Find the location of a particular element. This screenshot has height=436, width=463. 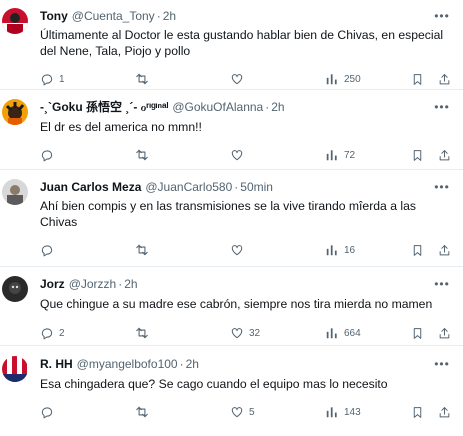

display-name: R. HH is located at coordinates (56, 364).